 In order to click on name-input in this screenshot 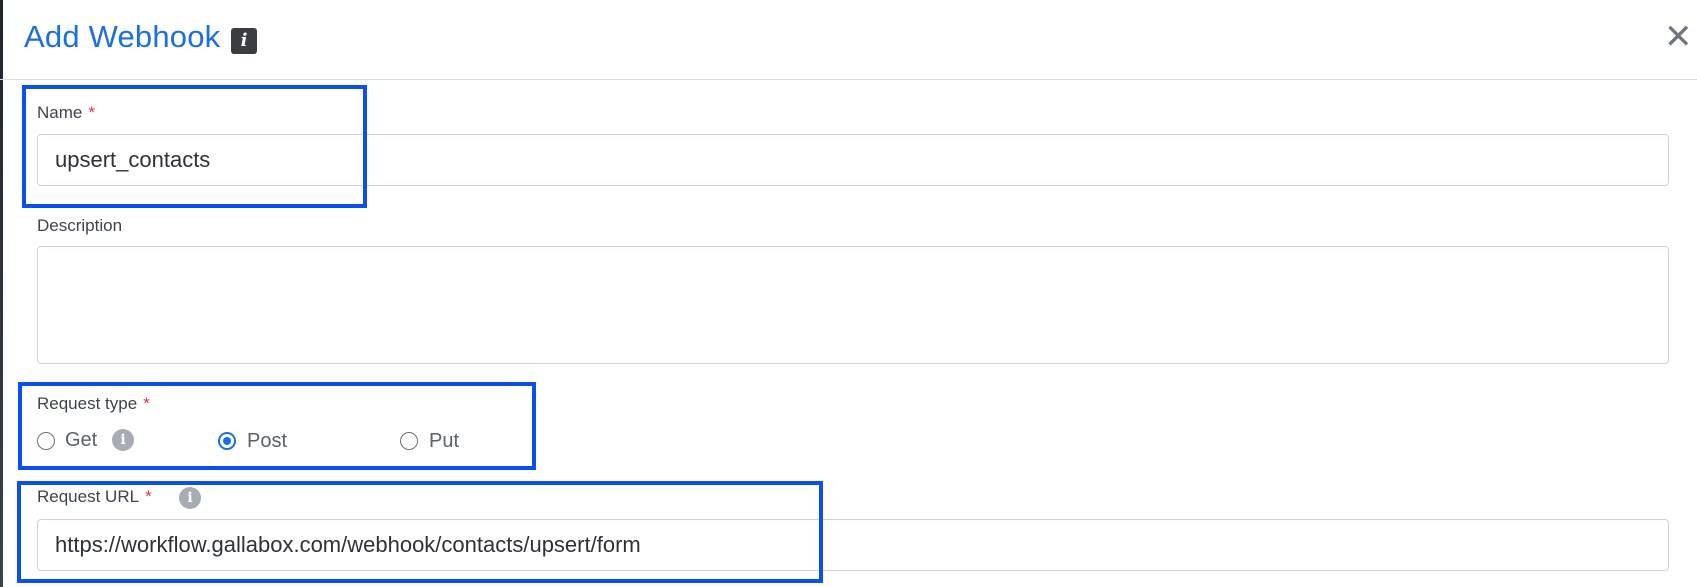, I will do `click(853, 160)`.